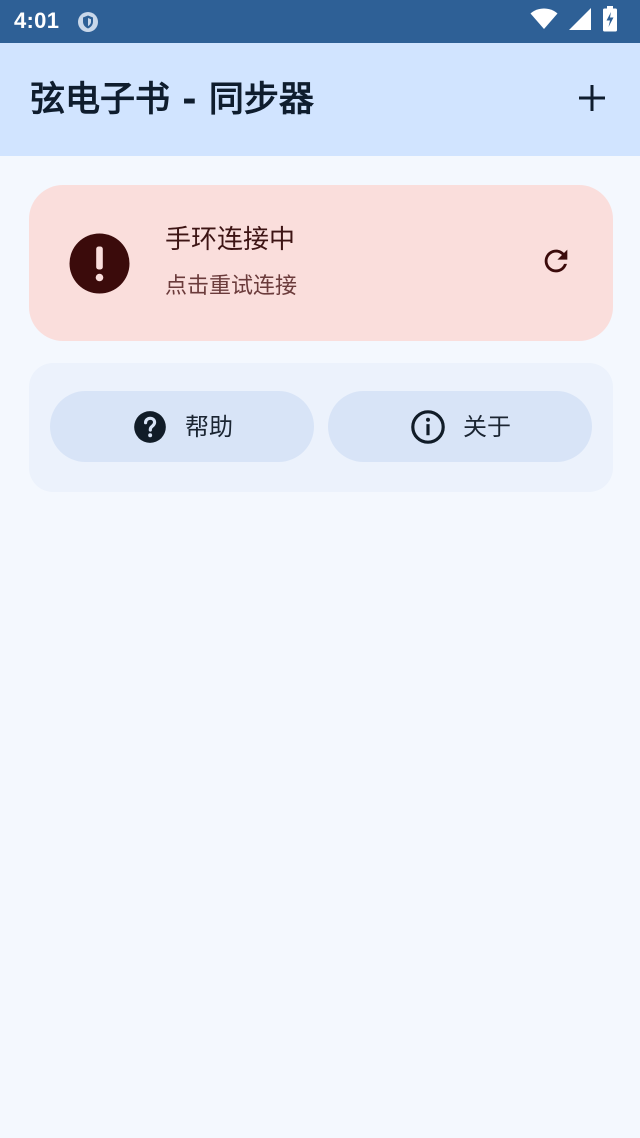 This screenshot has width=640, height=1138. Describe the element at coordinates (580, 21) in the screenshot. I see `signal-icon` at that location.